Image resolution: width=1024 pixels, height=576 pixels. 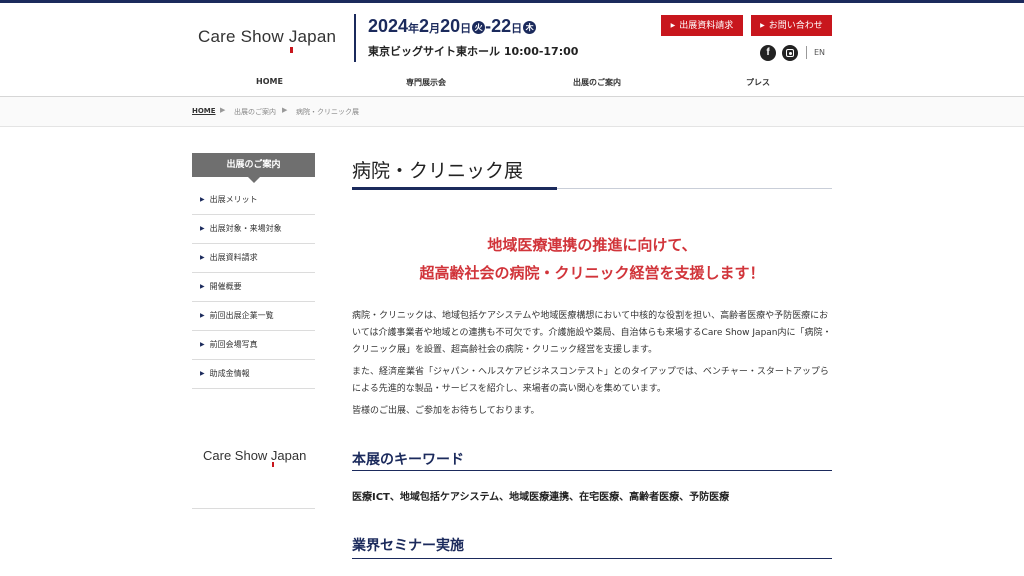 I want to click on top-accent-line, so click(x=512, y=1).